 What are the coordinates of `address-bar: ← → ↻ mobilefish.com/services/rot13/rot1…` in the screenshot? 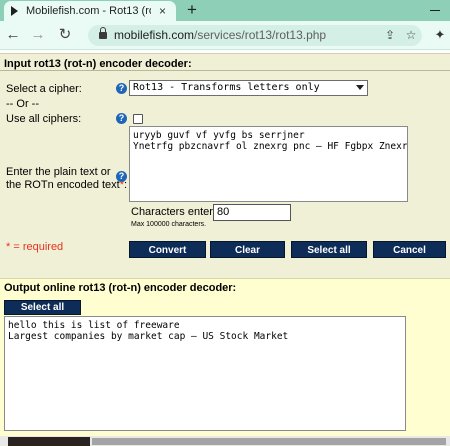 It's located at (225, 35).